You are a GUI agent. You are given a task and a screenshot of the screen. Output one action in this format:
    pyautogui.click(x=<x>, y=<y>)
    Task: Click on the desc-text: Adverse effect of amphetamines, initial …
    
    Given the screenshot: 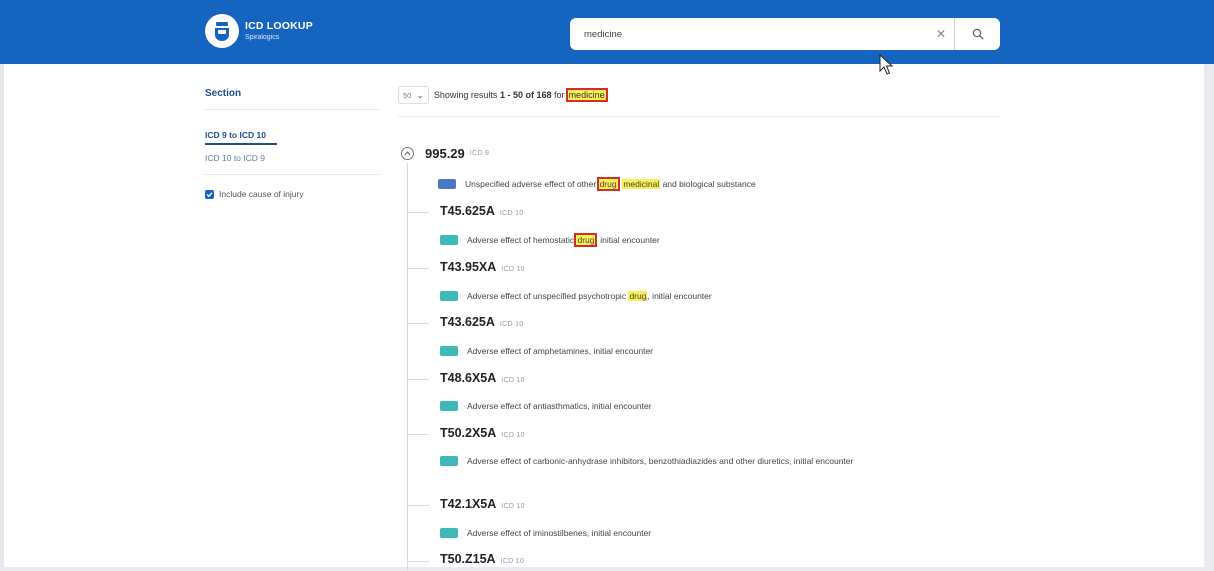 What is the action you would take?
    pyautogui.click(x=560, y=351)
    